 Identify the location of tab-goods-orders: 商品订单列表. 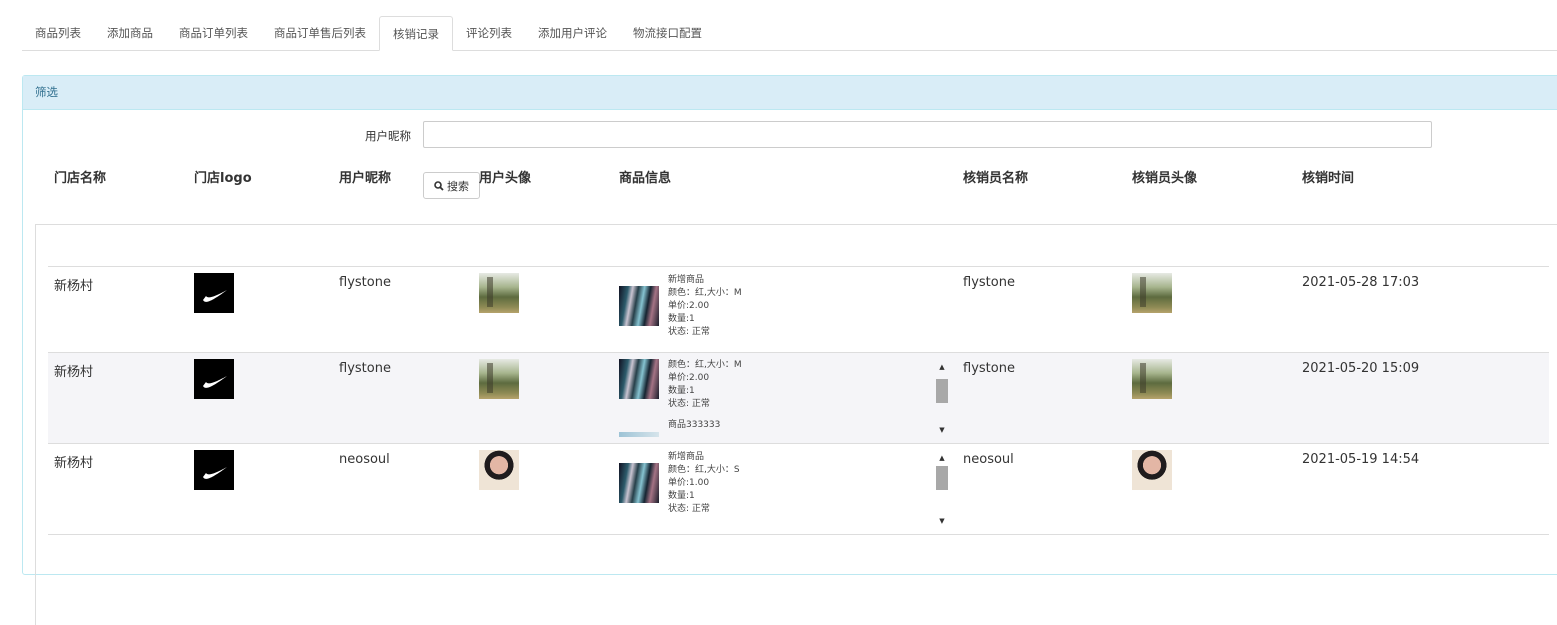
(213, 33).